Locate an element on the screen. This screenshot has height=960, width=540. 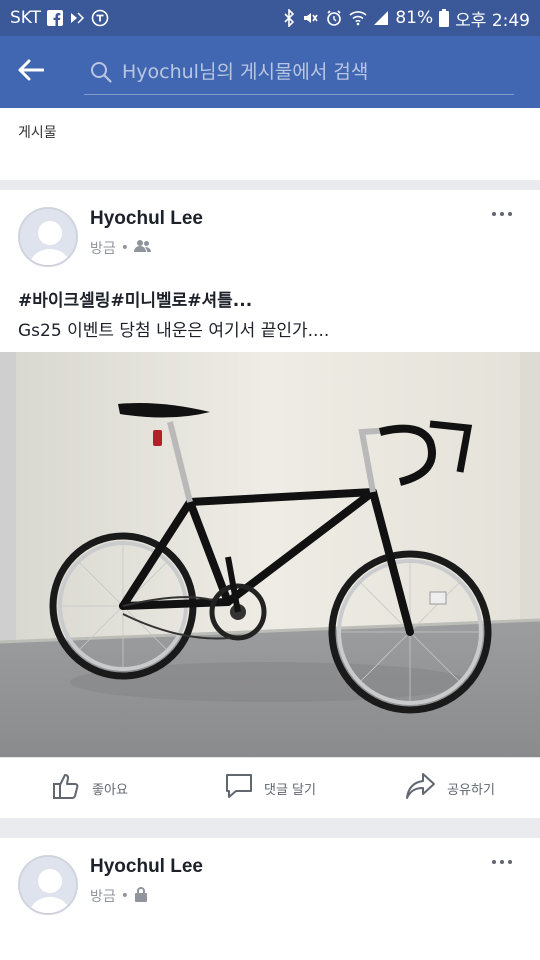
thumbs-up-icon is located at coordinates (67, 788).